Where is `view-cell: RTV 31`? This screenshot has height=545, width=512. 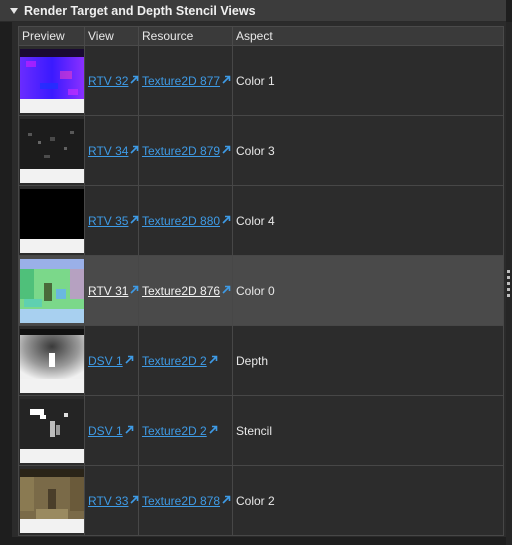 view-cell: RTV 31 is located at coordinates (111, 290).